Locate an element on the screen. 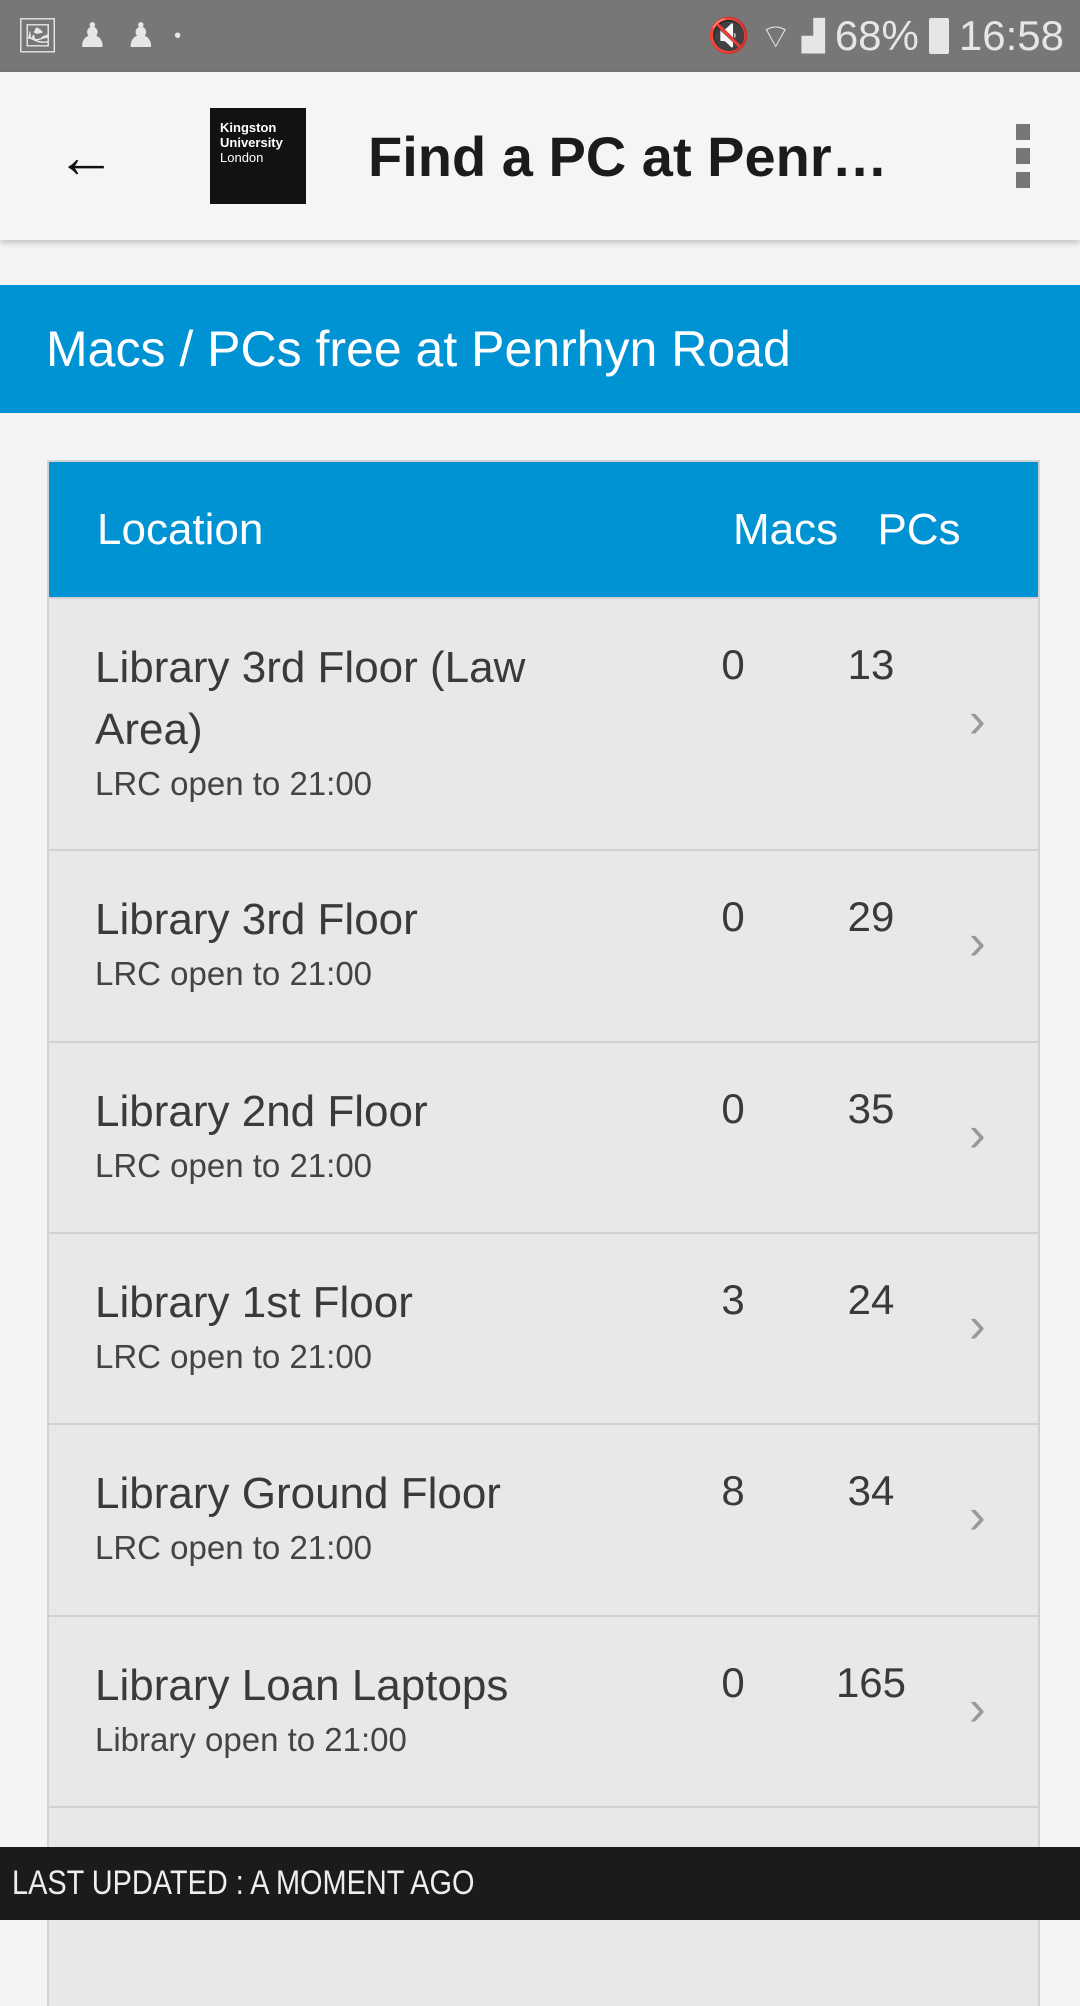 This screenshot has height=2006, width=1080. mute-icon: 🔇 is located at coordinates (728, 36).